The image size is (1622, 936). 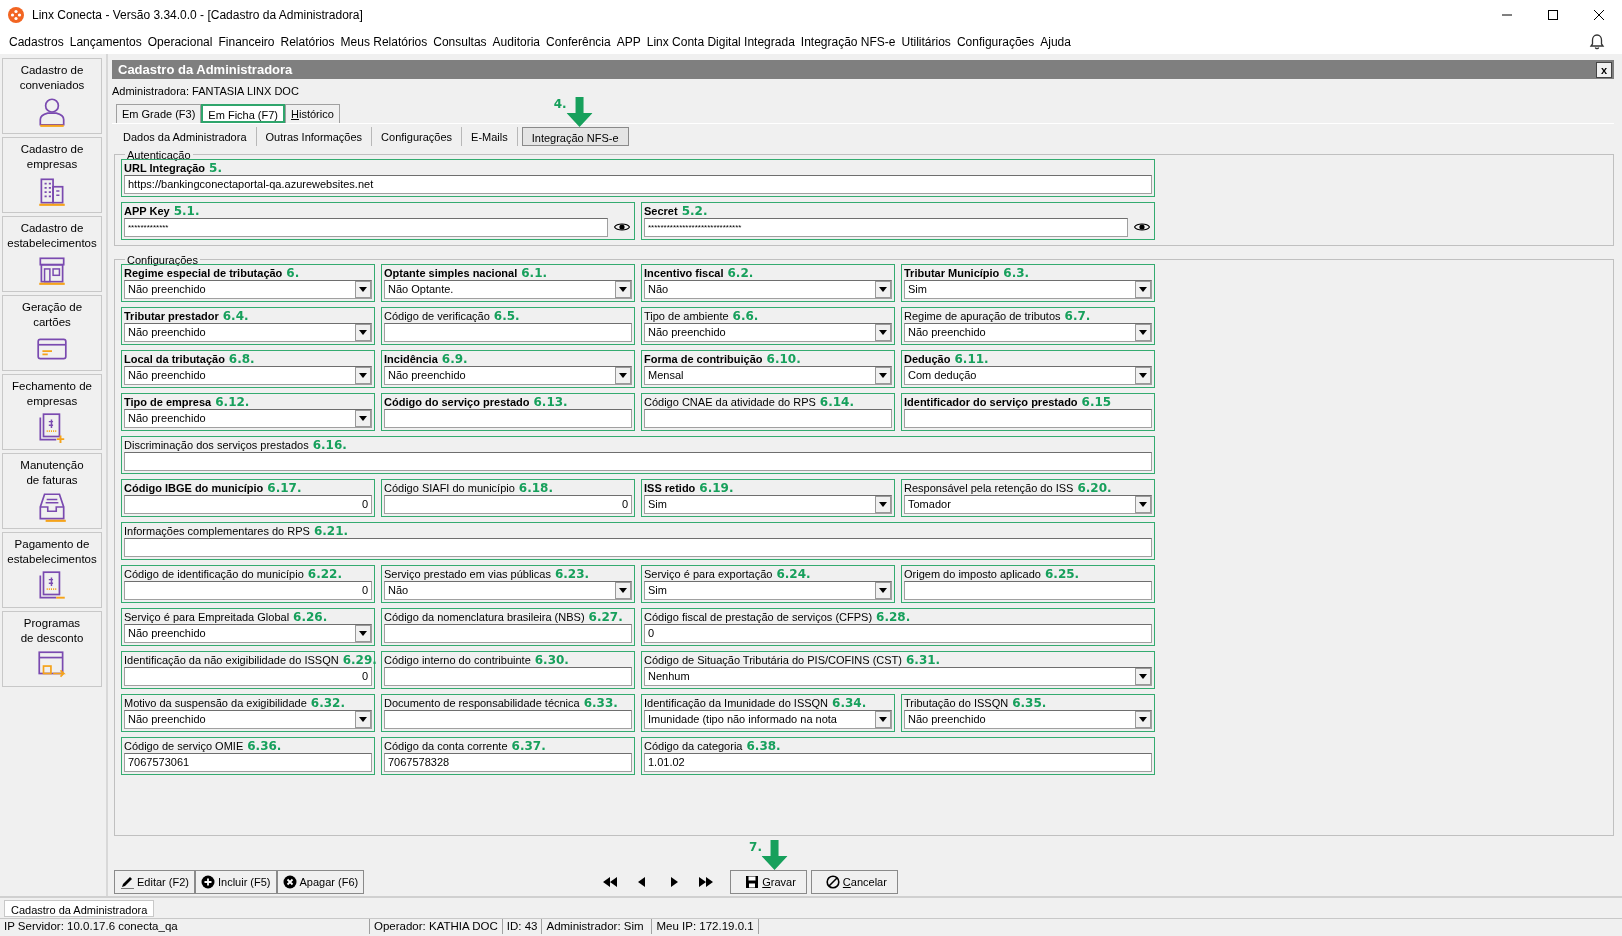 What do you see at coordinates (417, 136) in the screenshot?
I see `tab: Configurações` at bounding box center [417, 136].